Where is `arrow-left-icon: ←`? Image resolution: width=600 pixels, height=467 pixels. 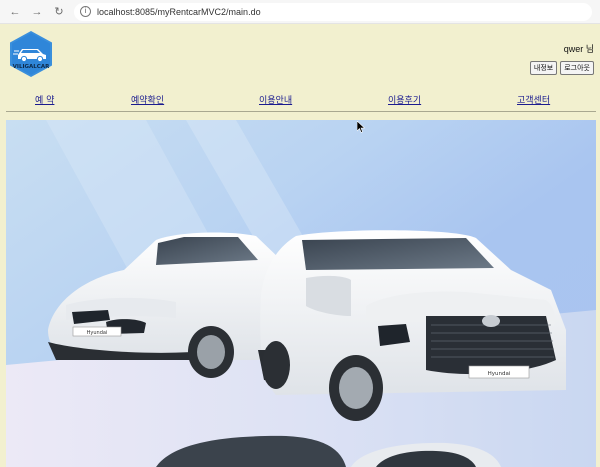 arrow-left-icon: ← is located at coordinates (15, 12).